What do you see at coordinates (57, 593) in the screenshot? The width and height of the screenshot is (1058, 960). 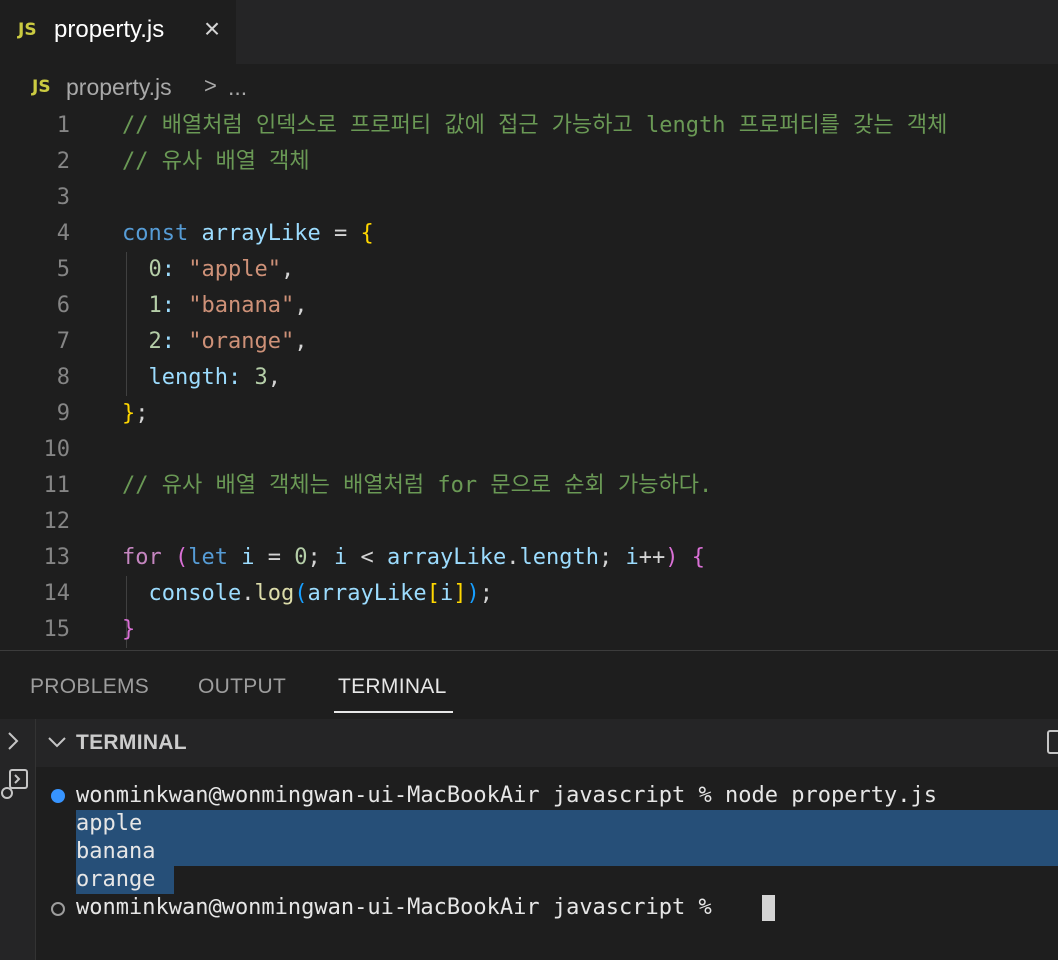 I see `line-number: 14` at bounding box center [57, 593].